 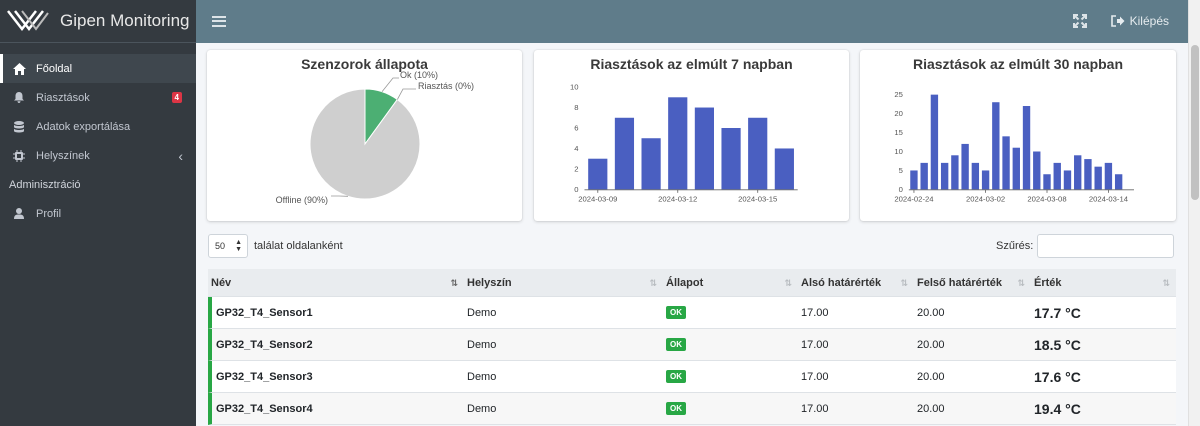 I want to click on sensor-name: GP32_T4_Sensor1, so click(x=264, y=312).